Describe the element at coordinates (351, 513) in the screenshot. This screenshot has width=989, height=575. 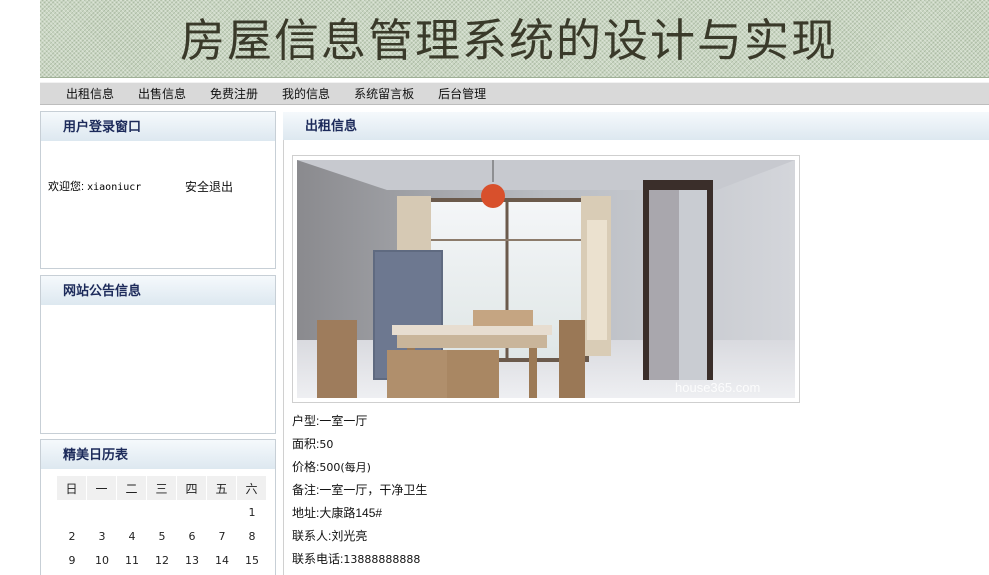
I see `address-value: 大康路145#` at that location.